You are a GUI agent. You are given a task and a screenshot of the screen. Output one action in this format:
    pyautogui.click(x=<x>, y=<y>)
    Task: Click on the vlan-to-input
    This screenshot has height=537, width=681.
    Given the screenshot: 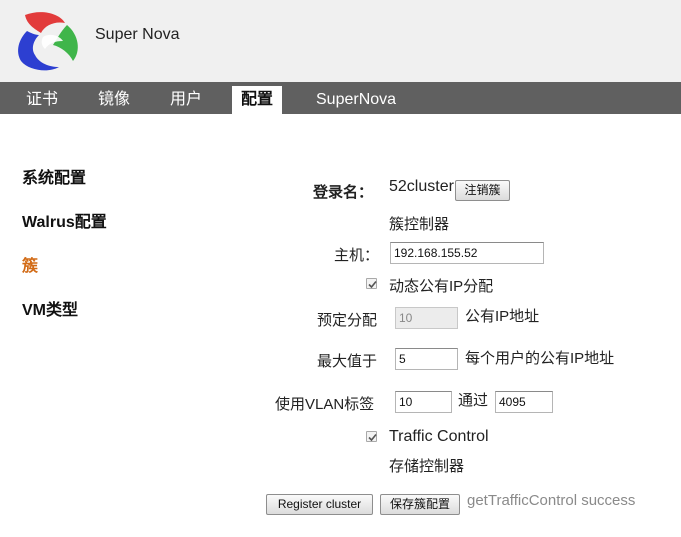 What is the action you would take?
    pyautogui.click(x=524, y=402)
    